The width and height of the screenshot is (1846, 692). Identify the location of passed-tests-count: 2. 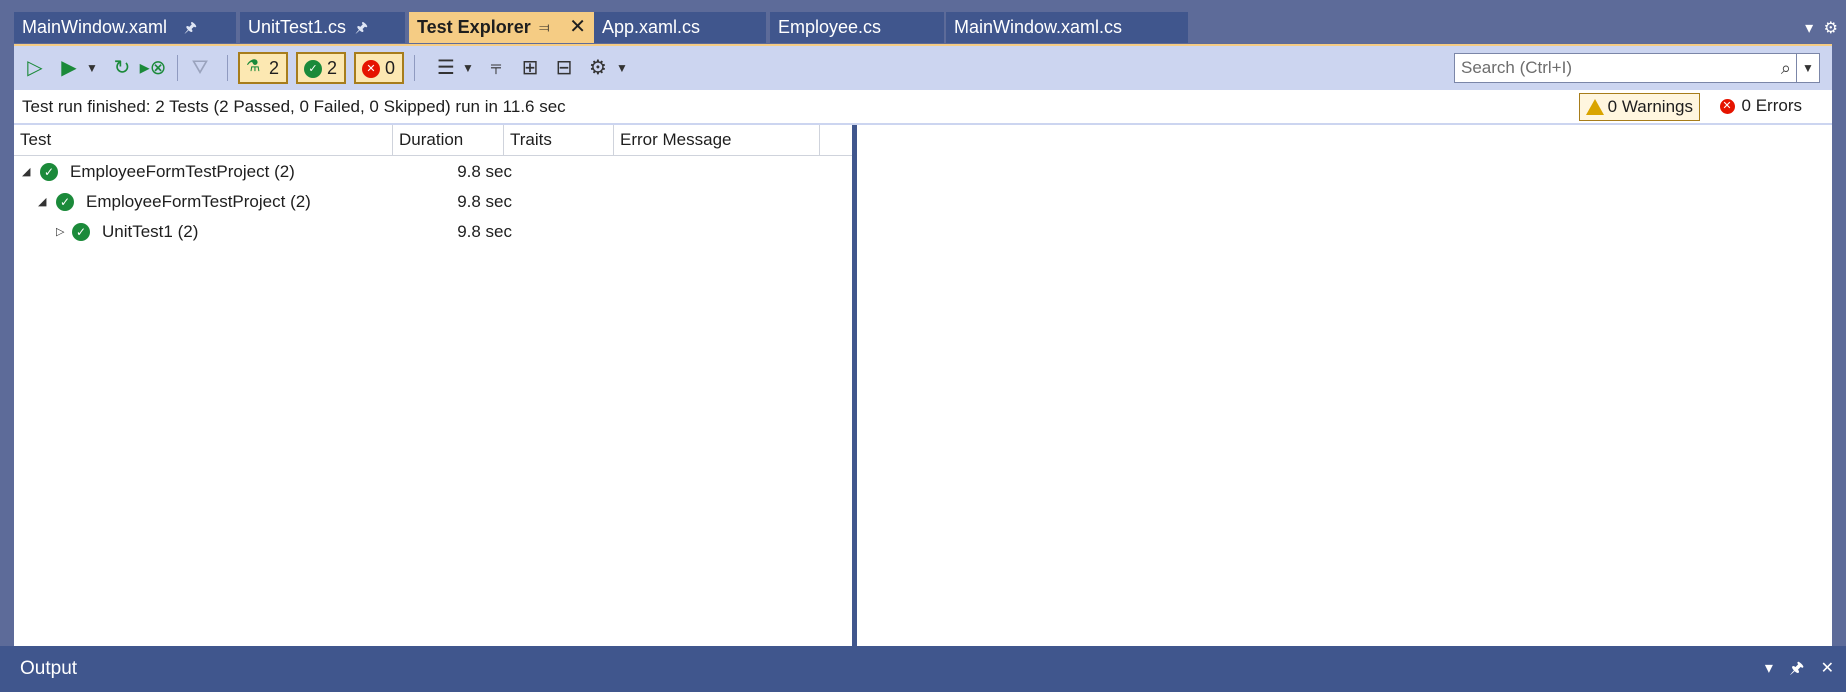
(331, 68).